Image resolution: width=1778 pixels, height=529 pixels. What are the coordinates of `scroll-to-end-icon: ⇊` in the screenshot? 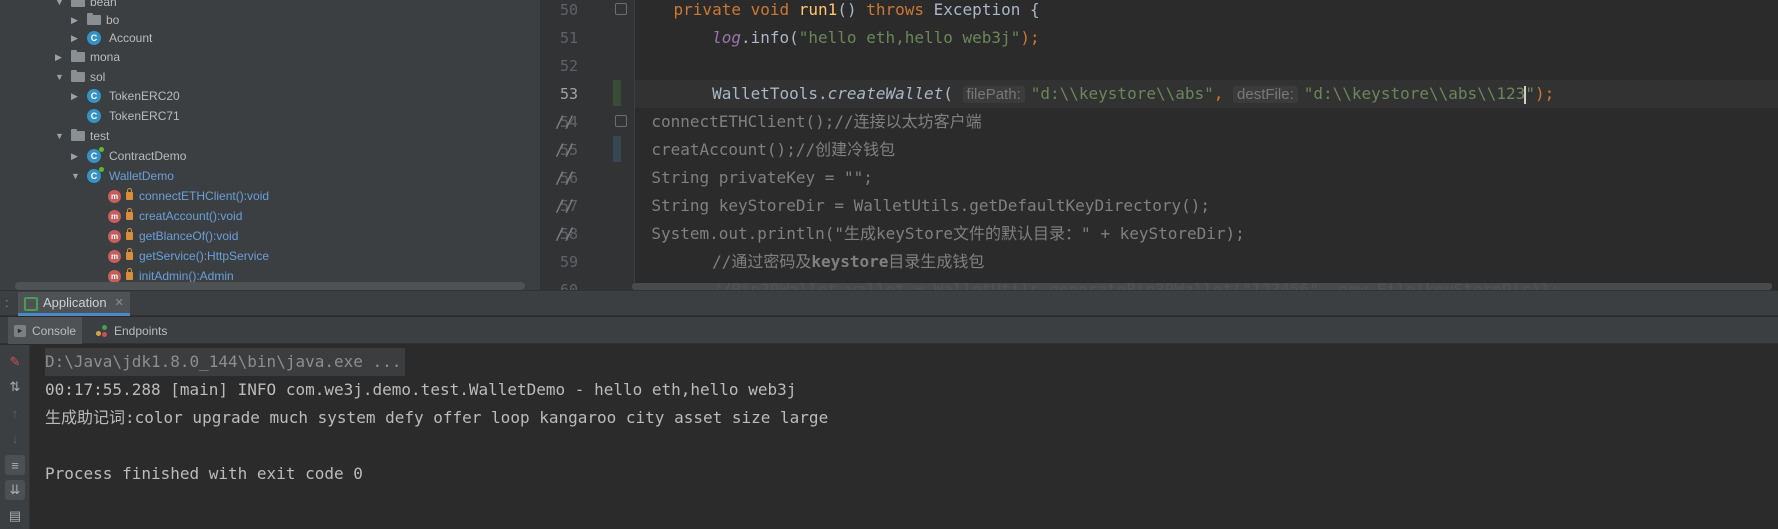 It's located at (15, 490).